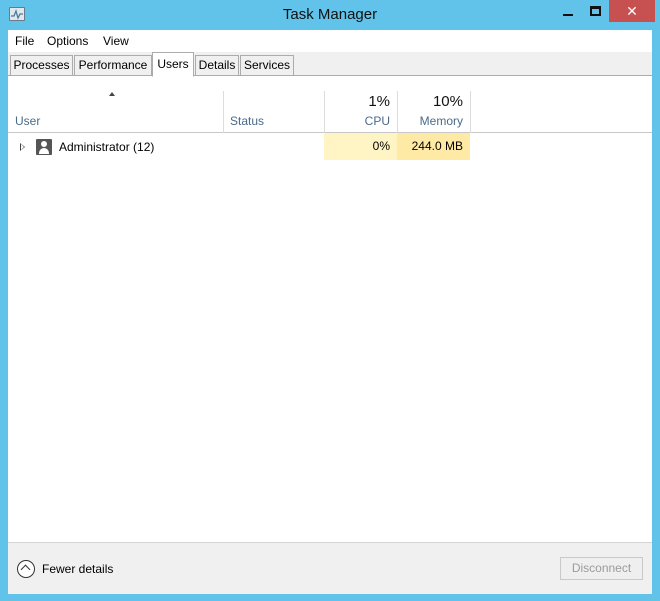 This screenshot has height=601, width=660. Describe the element at coordinates (41, 65) in the screenshot. I see `tab-processes: Processes` at that location.